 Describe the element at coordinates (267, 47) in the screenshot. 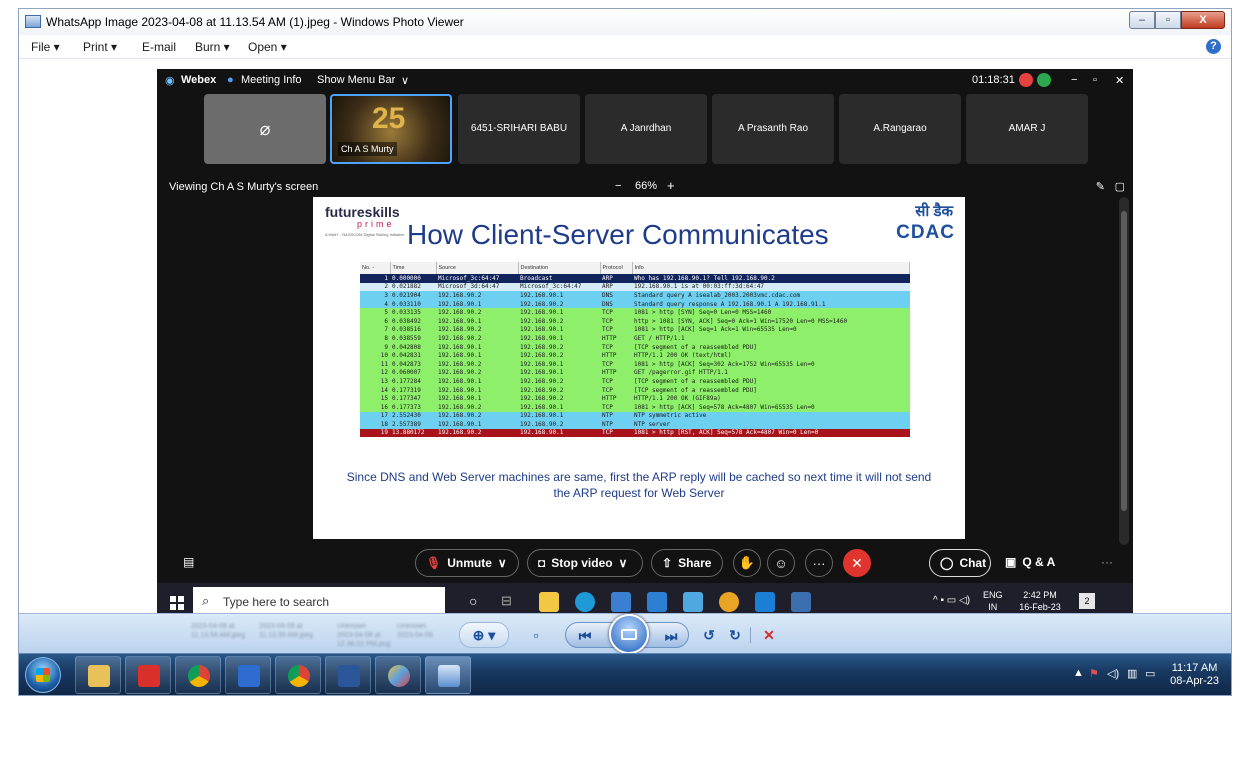

I see `menu-open: Open ▾` at that location.